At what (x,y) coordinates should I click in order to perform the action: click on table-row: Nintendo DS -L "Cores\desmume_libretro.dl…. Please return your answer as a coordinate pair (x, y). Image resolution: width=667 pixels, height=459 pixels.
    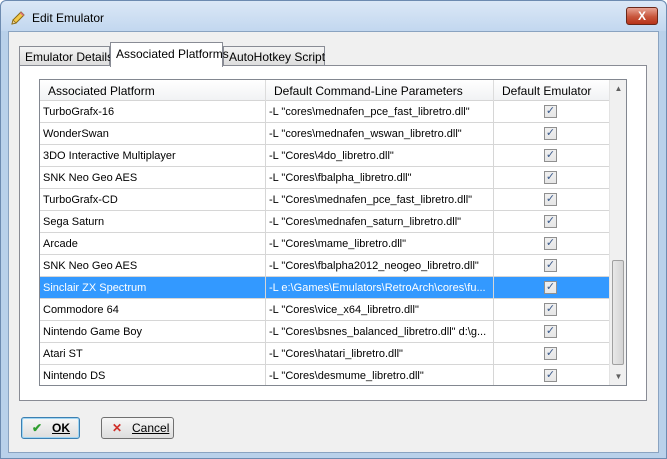
    Looking at the image, I should click on (325, 375).